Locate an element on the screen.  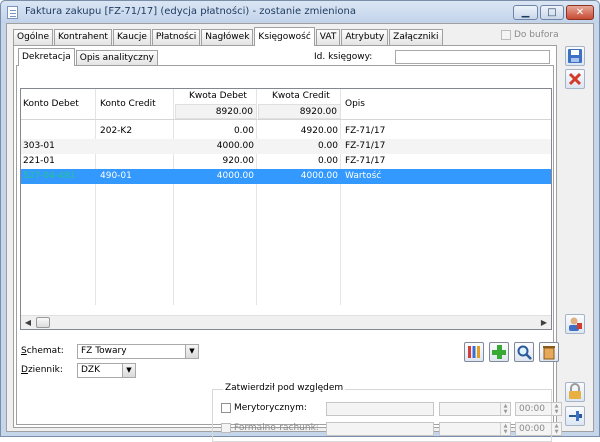
lock-icon is located at coordinates (575, 391).